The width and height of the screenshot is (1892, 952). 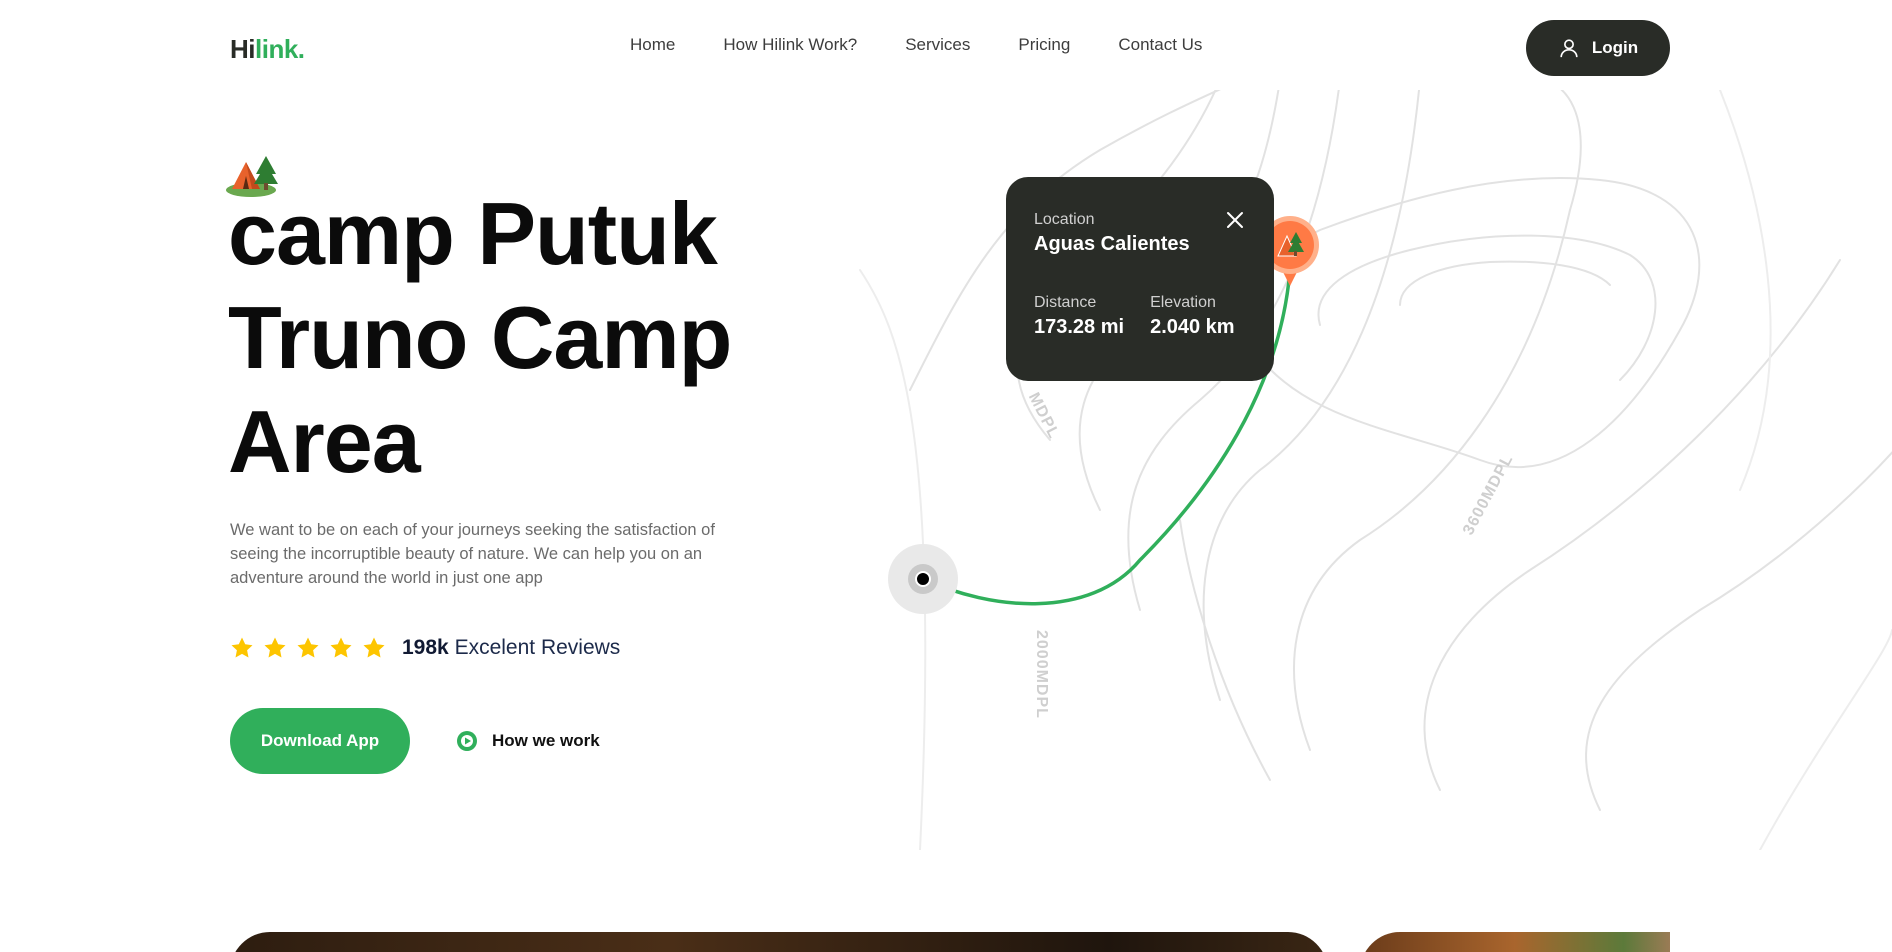 What do you see at coordinates (480, 337) in the screenshot?
I see `hero-title: camp Putuk Truno Camp Area` at bounding box center [480, 337].